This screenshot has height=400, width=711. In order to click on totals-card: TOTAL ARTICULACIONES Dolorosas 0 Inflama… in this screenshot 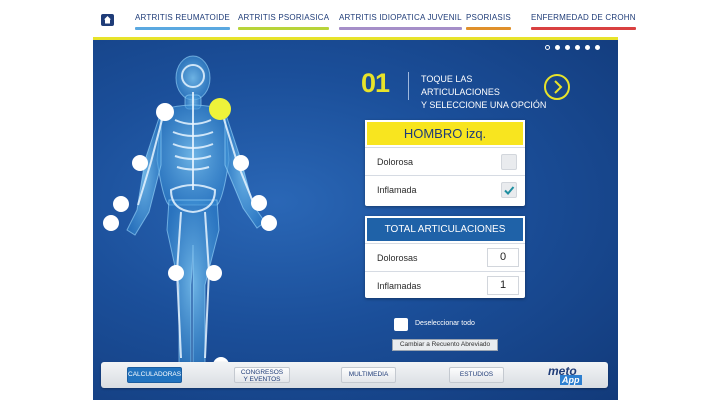, I will do `click(445, 257)`.